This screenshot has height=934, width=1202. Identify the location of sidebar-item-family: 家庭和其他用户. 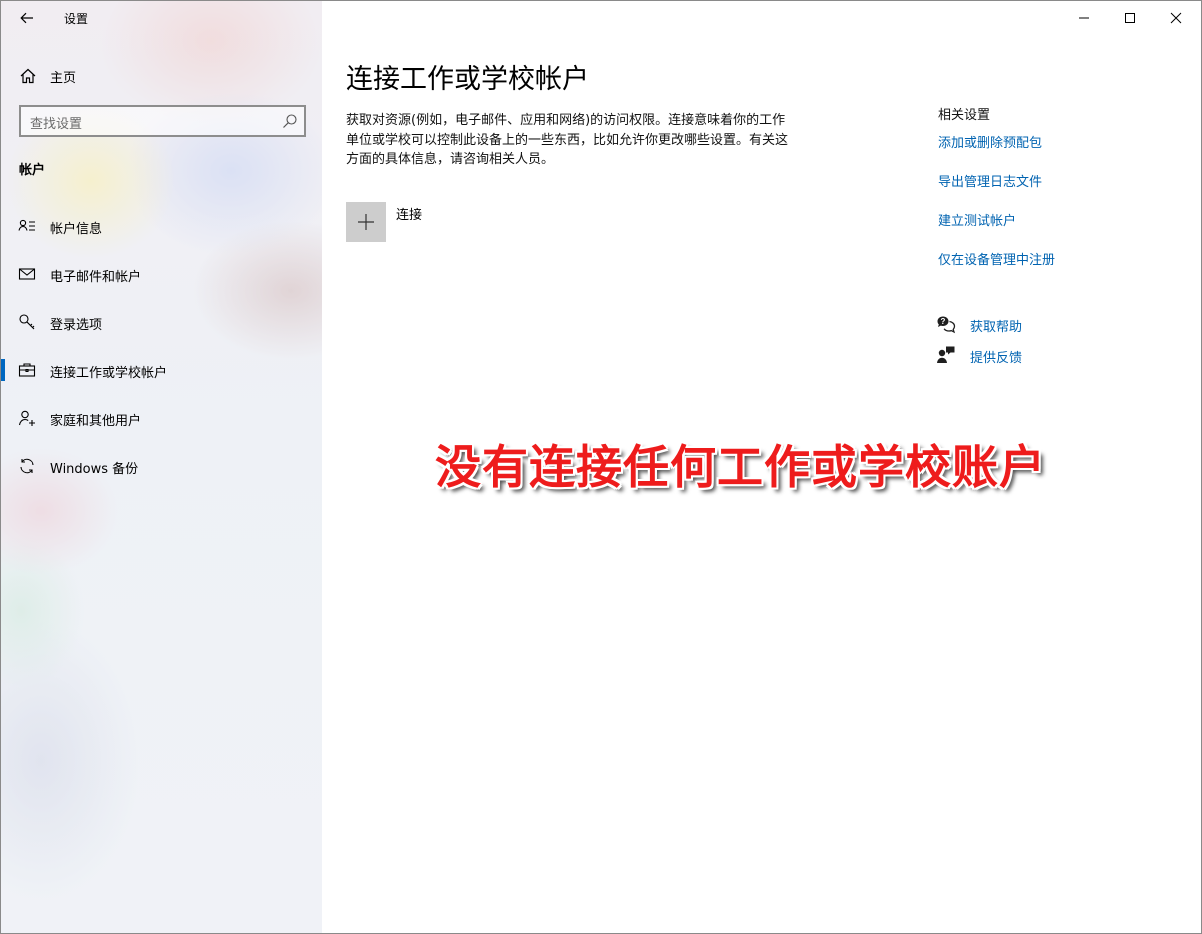
(161, 418).